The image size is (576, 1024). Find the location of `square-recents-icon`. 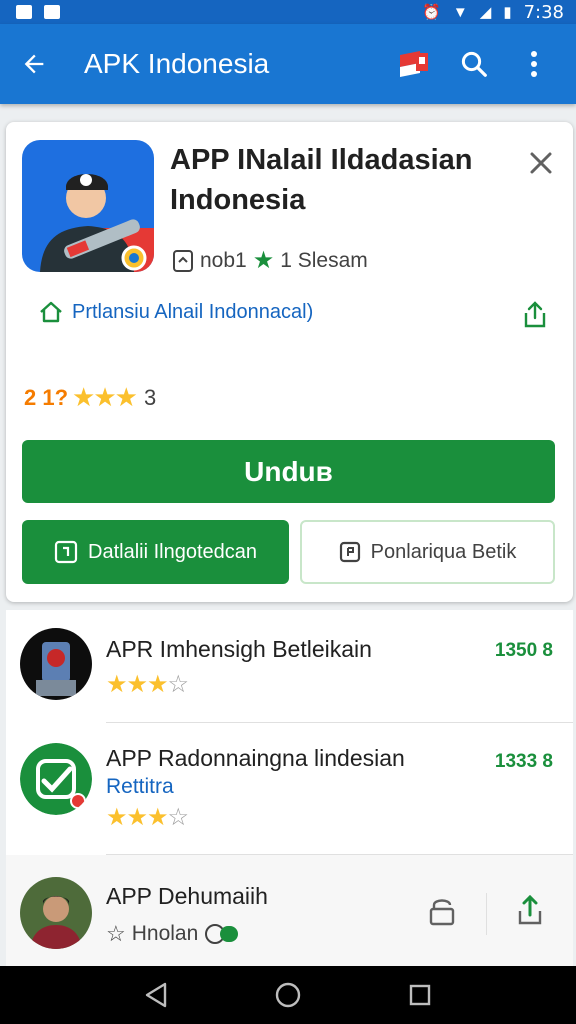

square-recents-icon is located at coordinates (420, 995).